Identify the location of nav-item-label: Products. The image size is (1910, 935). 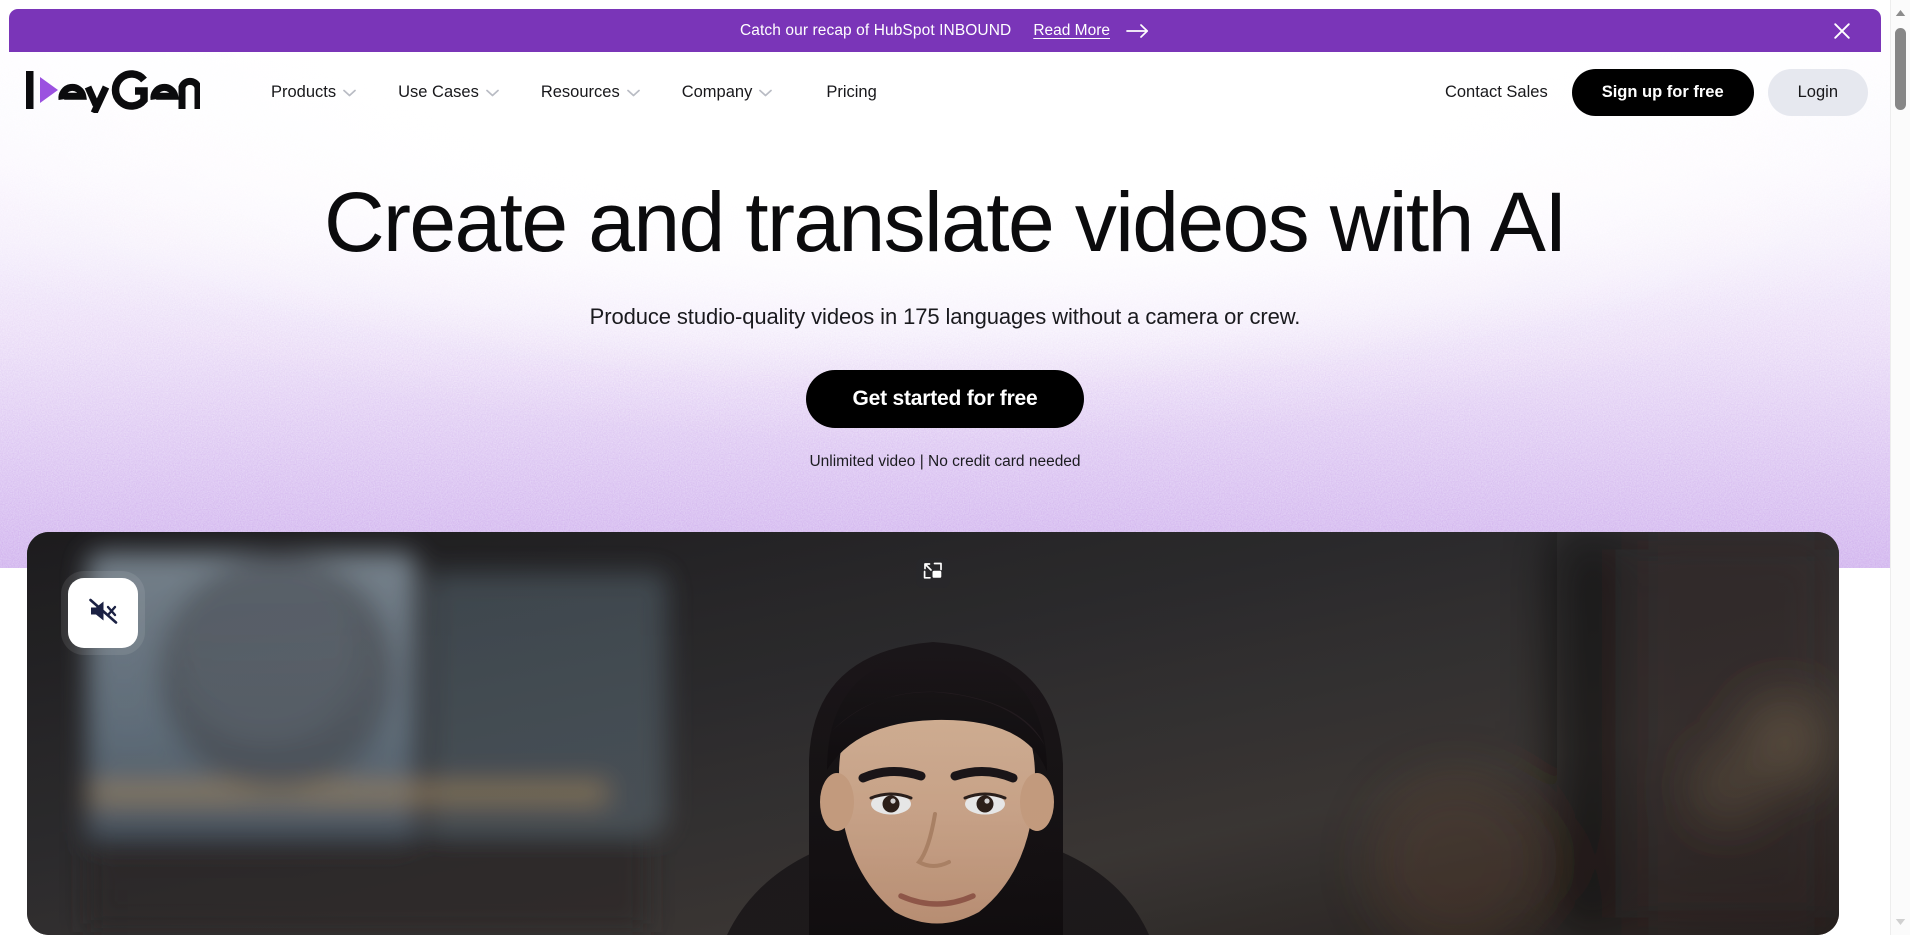
(304, 91).